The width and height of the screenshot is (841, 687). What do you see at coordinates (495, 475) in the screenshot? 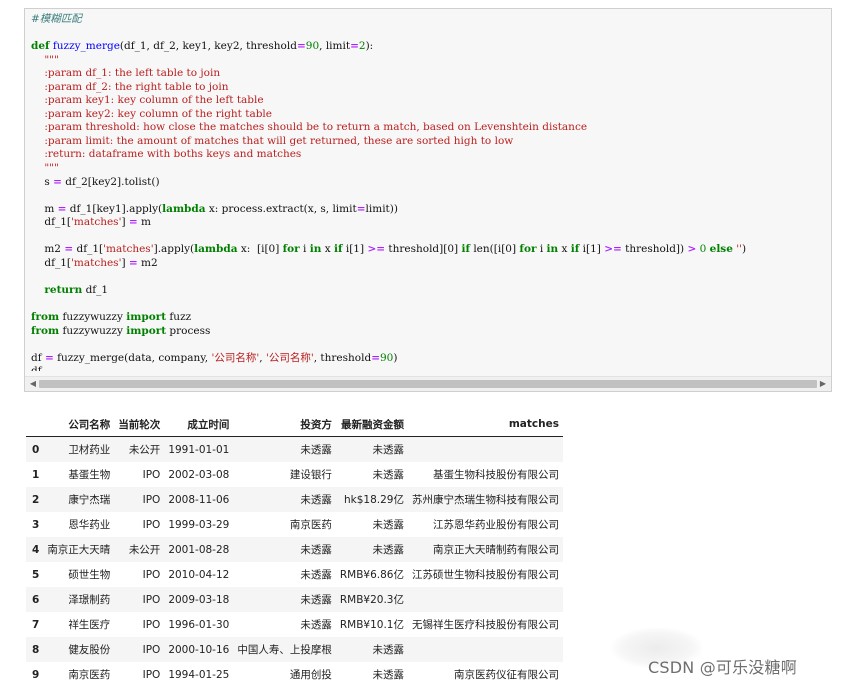
I see `table-cell: 基蛋生物科技股份有限公司` at bounding box center [495, 475].